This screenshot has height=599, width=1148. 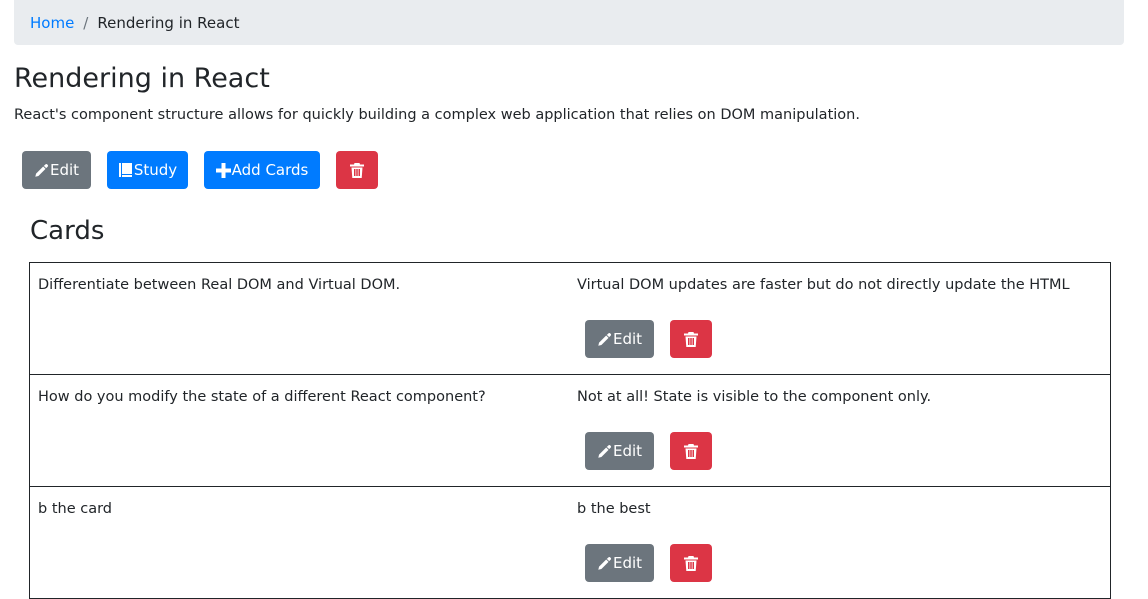 I want to click on delete-deck-button, so click(x=357, y=170).